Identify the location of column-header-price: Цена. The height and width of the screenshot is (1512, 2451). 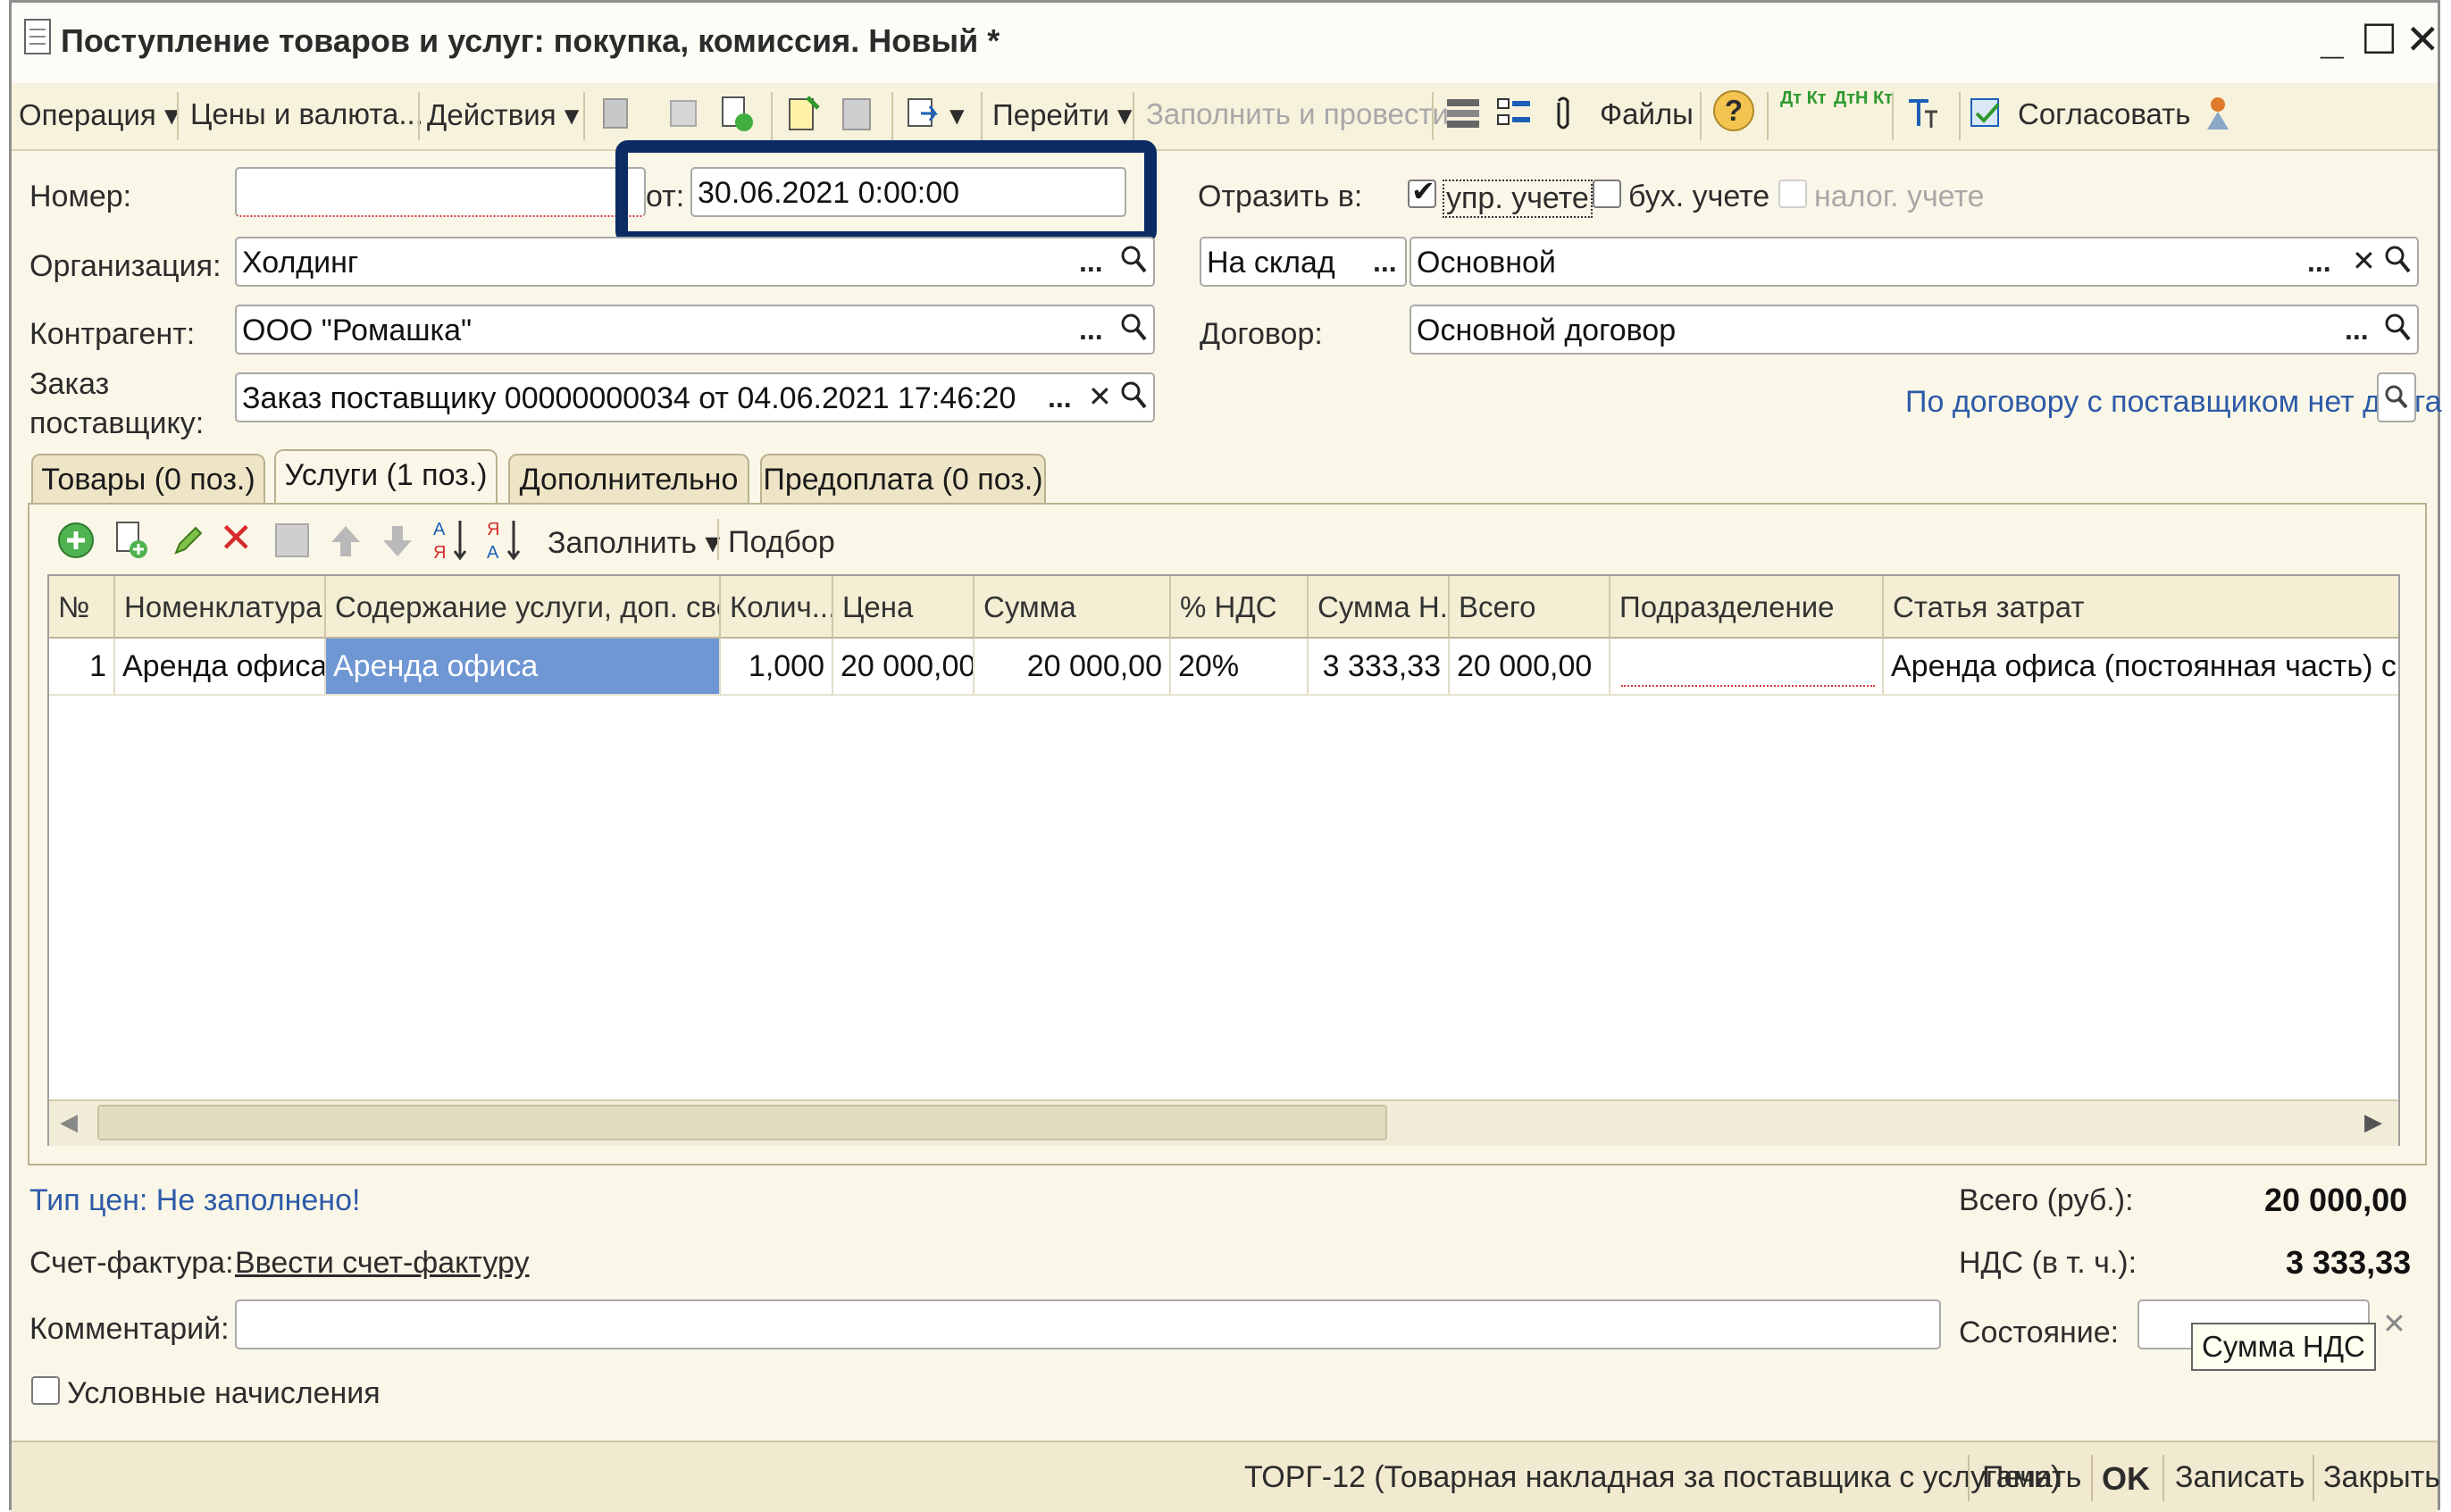
(904, 607).